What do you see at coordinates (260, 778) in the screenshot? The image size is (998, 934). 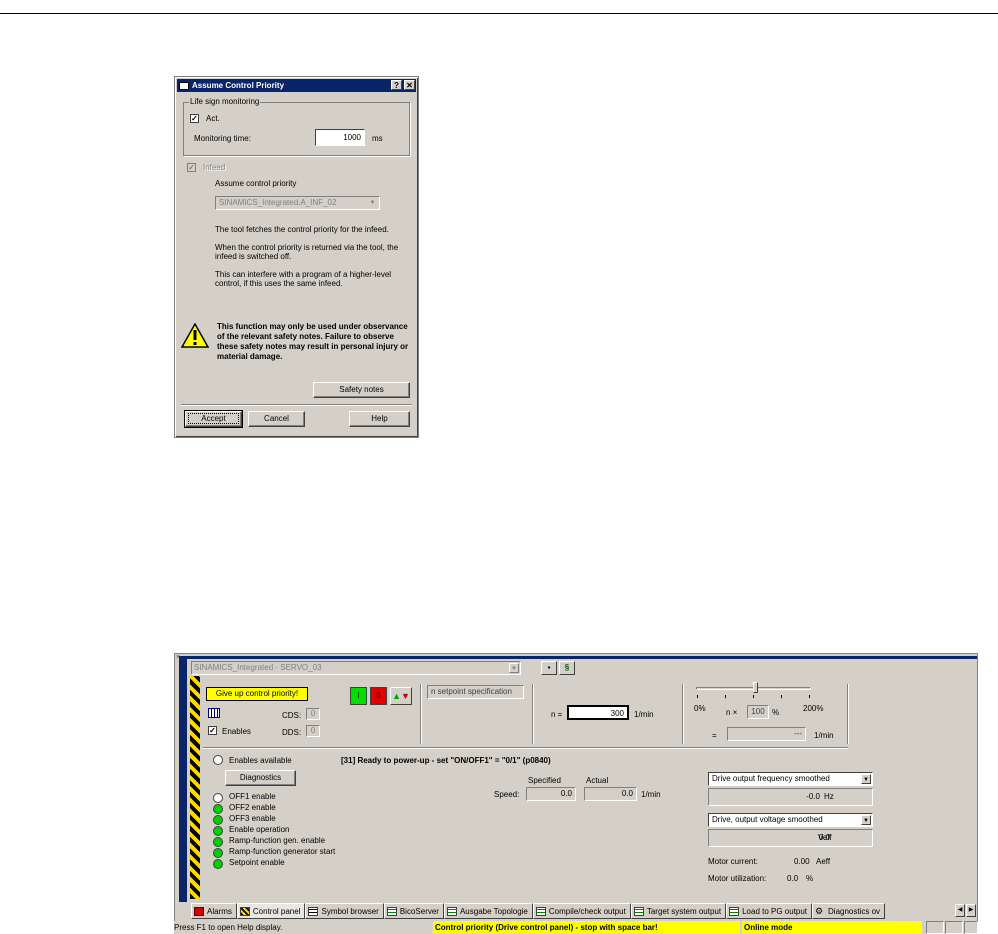 I see `diagnostics-button: Diagnostics` at bounding box center [260, 778].